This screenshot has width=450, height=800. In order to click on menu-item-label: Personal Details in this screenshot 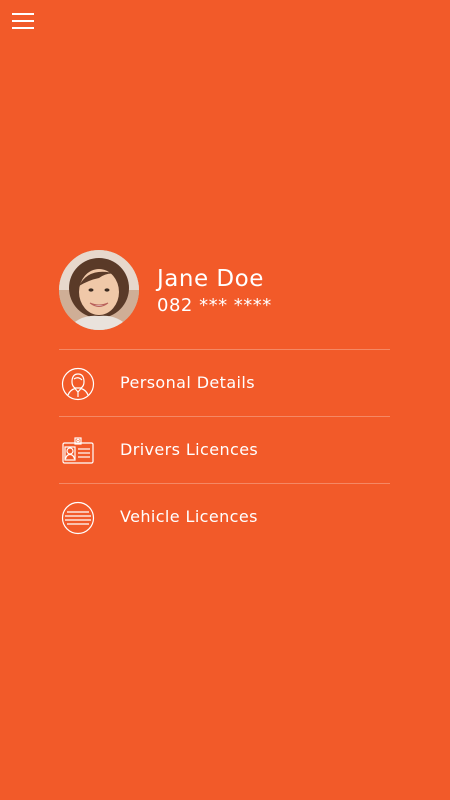, I will do `click(187, 382)`.